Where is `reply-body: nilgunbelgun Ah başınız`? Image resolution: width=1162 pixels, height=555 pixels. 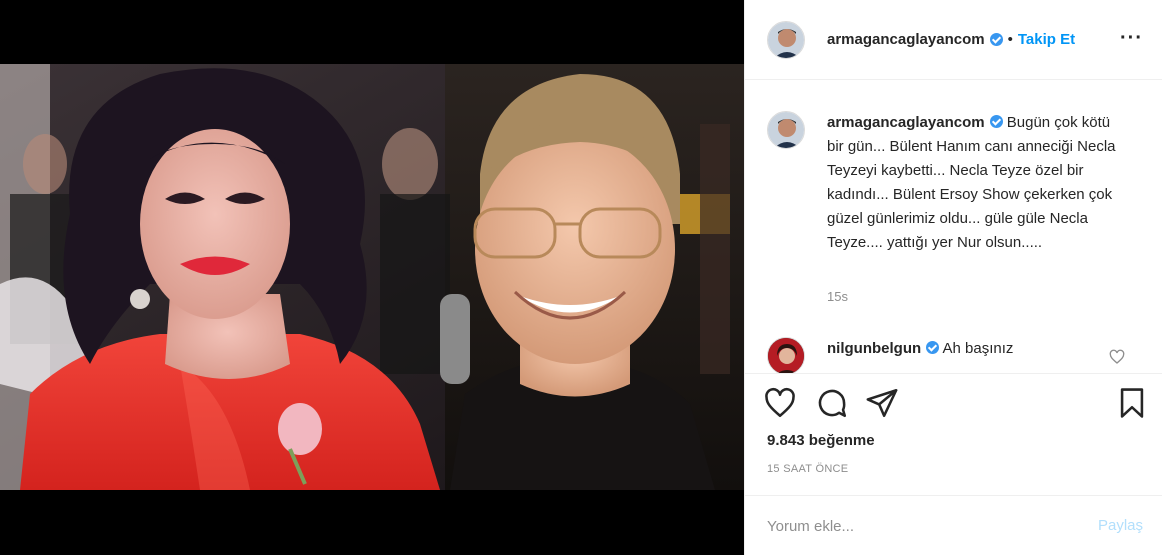 reply-body: nilgunbelgun Ah başınız is located at coordinates (920, 355).